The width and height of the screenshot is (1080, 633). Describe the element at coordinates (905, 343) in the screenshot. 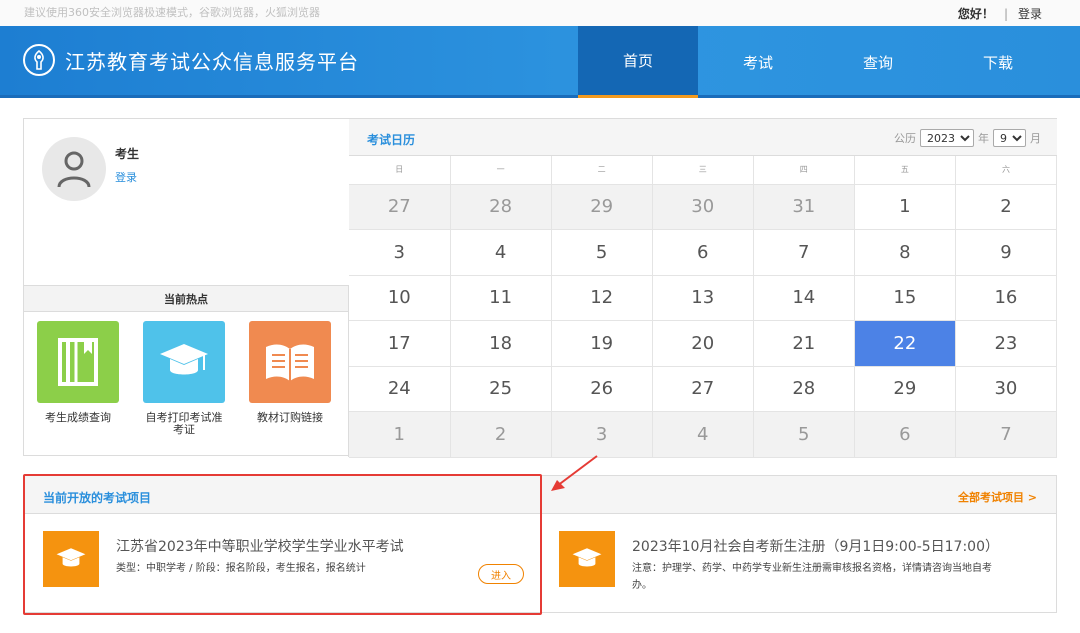

I see `calendar-day-today: 22` at that location.